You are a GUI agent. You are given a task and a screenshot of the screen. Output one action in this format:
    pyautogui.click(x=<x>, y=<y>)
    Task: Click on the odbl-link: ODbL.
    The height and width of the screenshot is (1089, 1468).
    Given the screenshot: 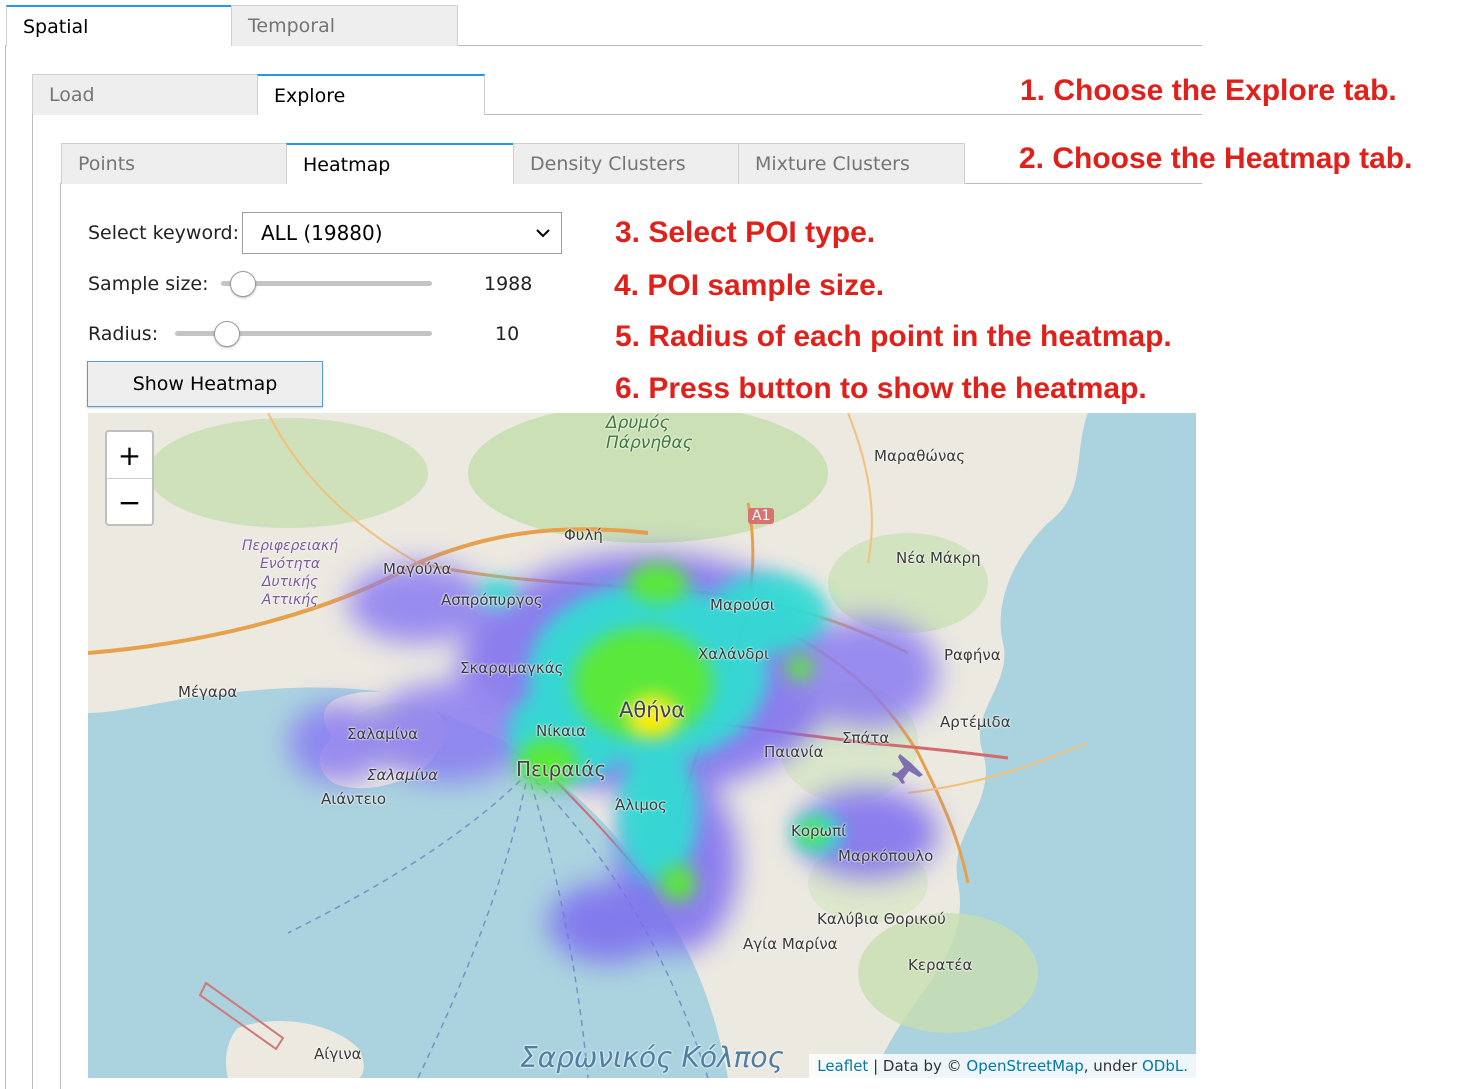 What is the action you would take?
    pyautogui.click(x=1165, y=1066)
    